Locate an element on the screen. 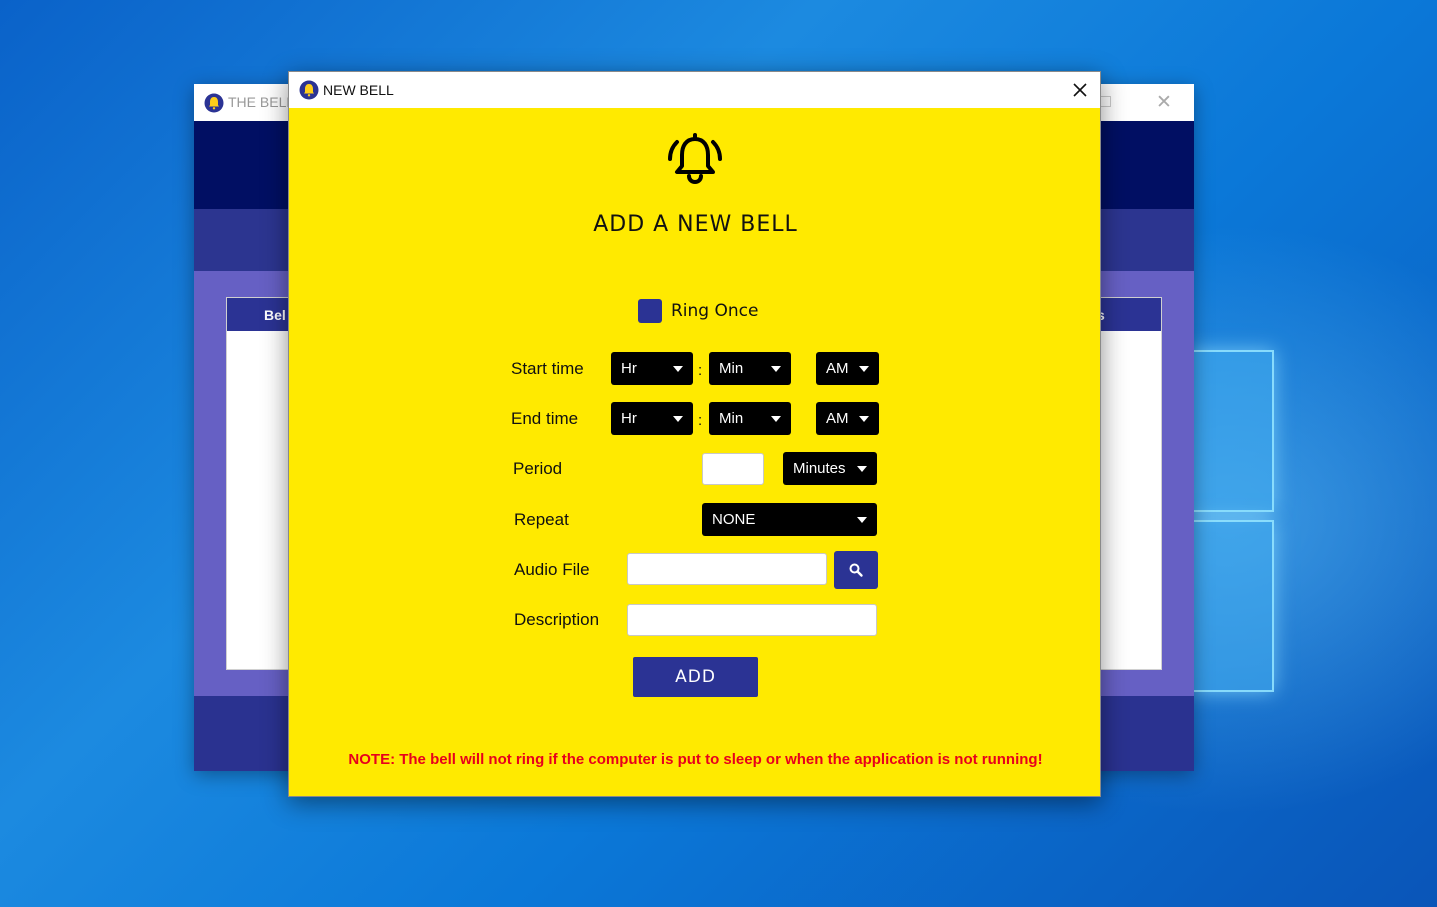  start-time-label: Start time is located at coordinates (547, 368).